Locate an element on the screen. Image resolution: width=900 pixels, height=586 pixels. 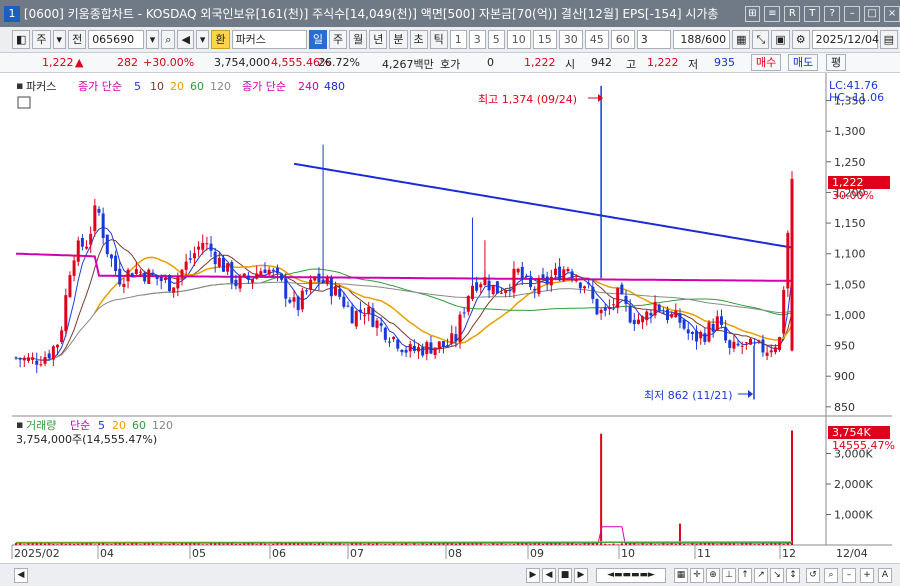
calendar-icon: ▤ is located at coordinates (888, 39).